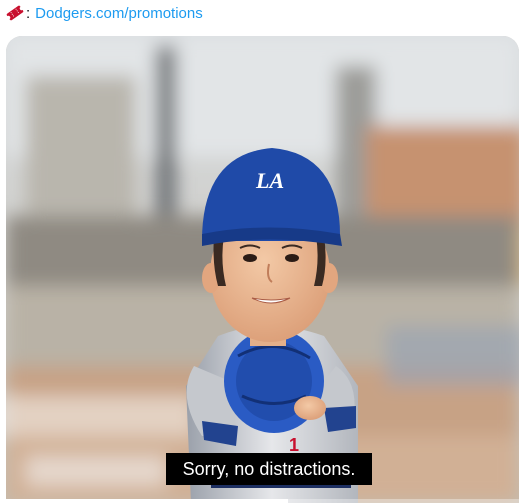  I want to click on video-progress-bar, so click(262, 501).